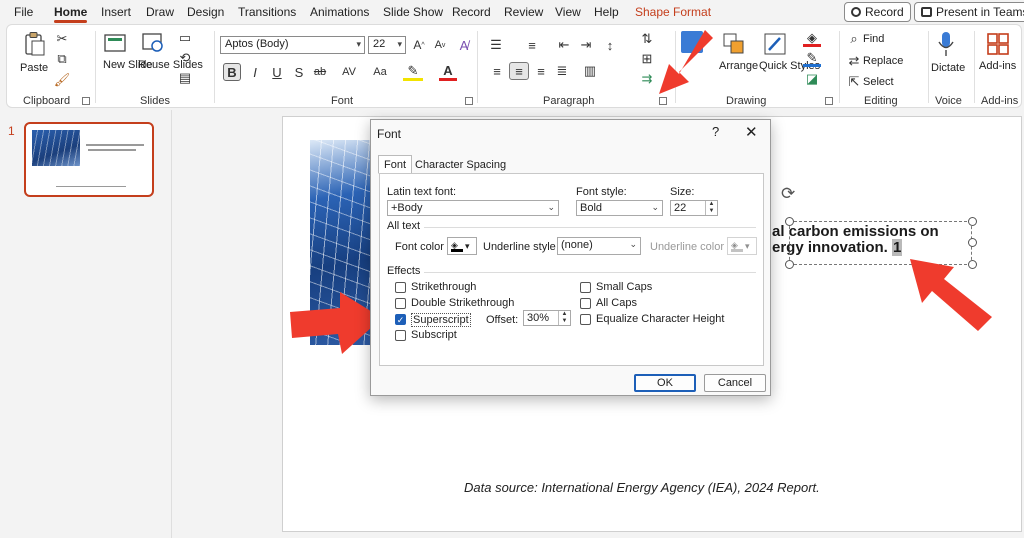 The width and height of the screenshot is (1024, 538). I want to click on present-in-teams-button: Present in Teams, so click(969, 12).